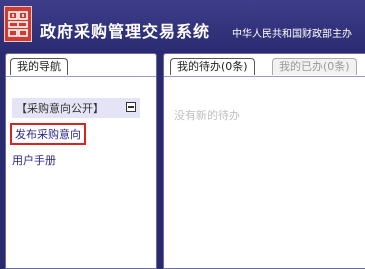 The width and height of the screenshot is (365, 269). I want to click on app-subtitle: 中华人民共和国财政部主办, so click(292, 34).